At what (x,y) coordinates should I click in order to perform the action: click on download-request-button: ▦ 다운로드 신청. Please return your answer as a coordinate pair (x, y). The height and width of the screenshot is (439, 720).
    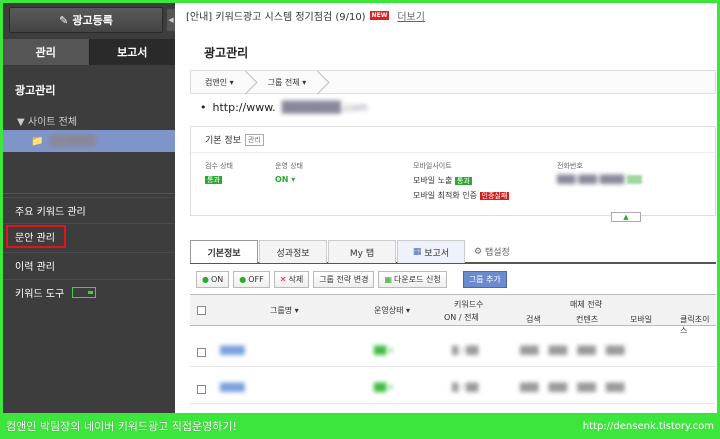
    Looking at the image, I should click on (412, 279).